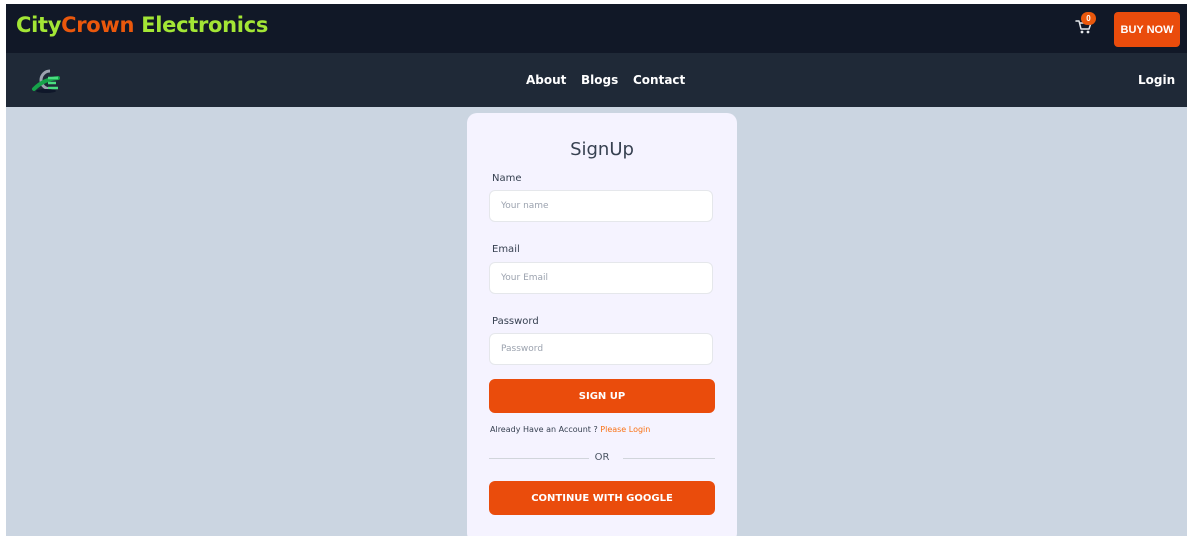  Describe the element at coordinates (515, 321) in the screenshot. I see `password-label: Password` at that location.